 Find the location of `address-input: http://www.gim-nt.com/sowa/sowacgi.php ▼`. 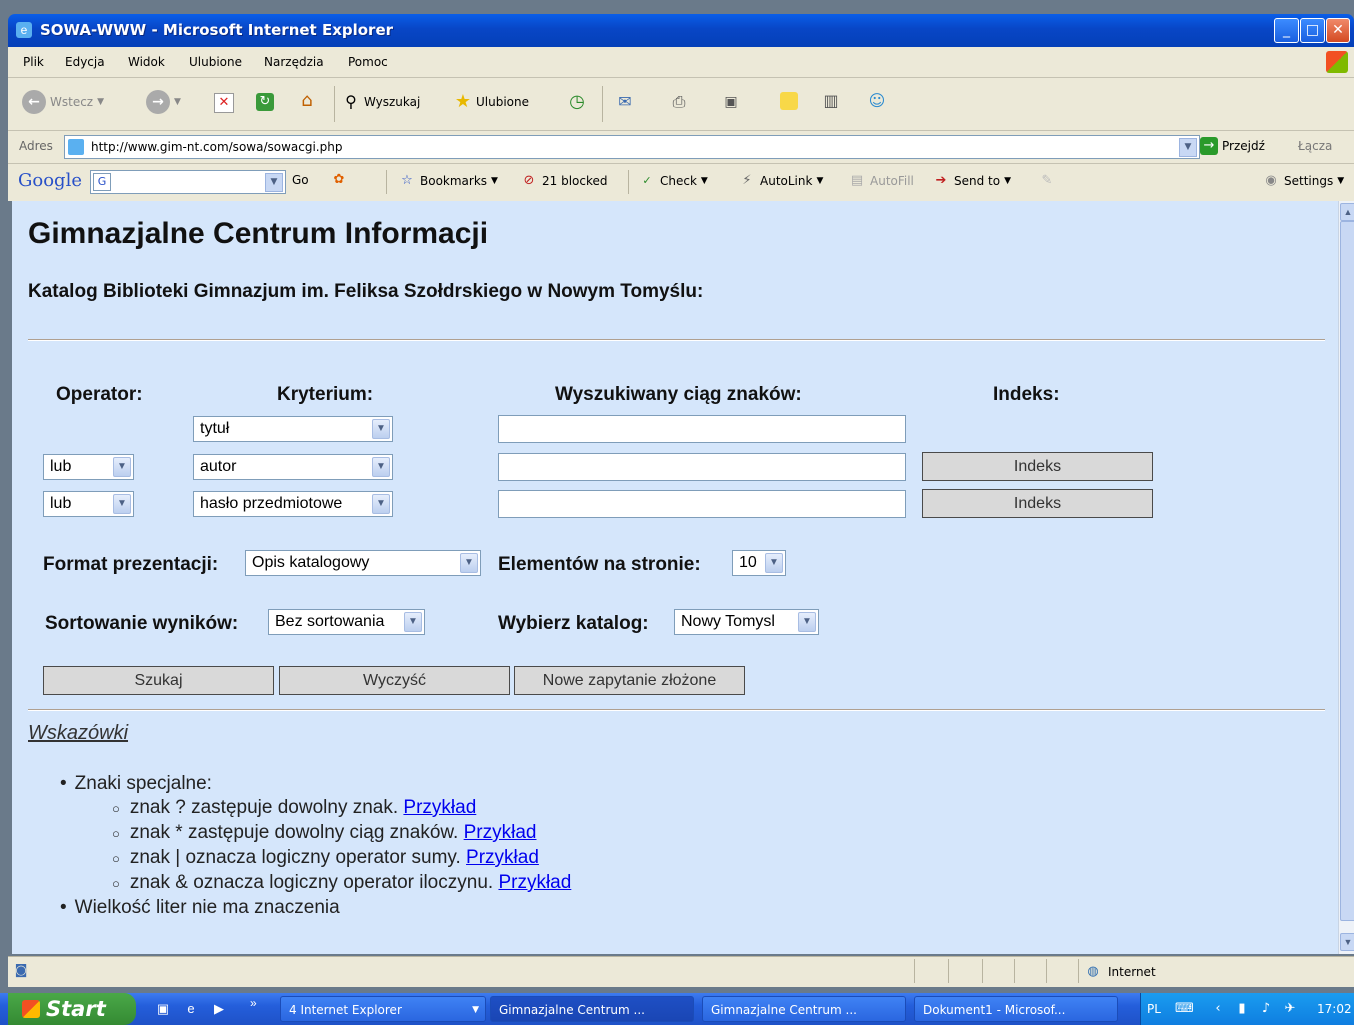

address-input: http://www.gim-nt.com/sowa/sowacgi.php ▼ is located at coordinates (632, 147).